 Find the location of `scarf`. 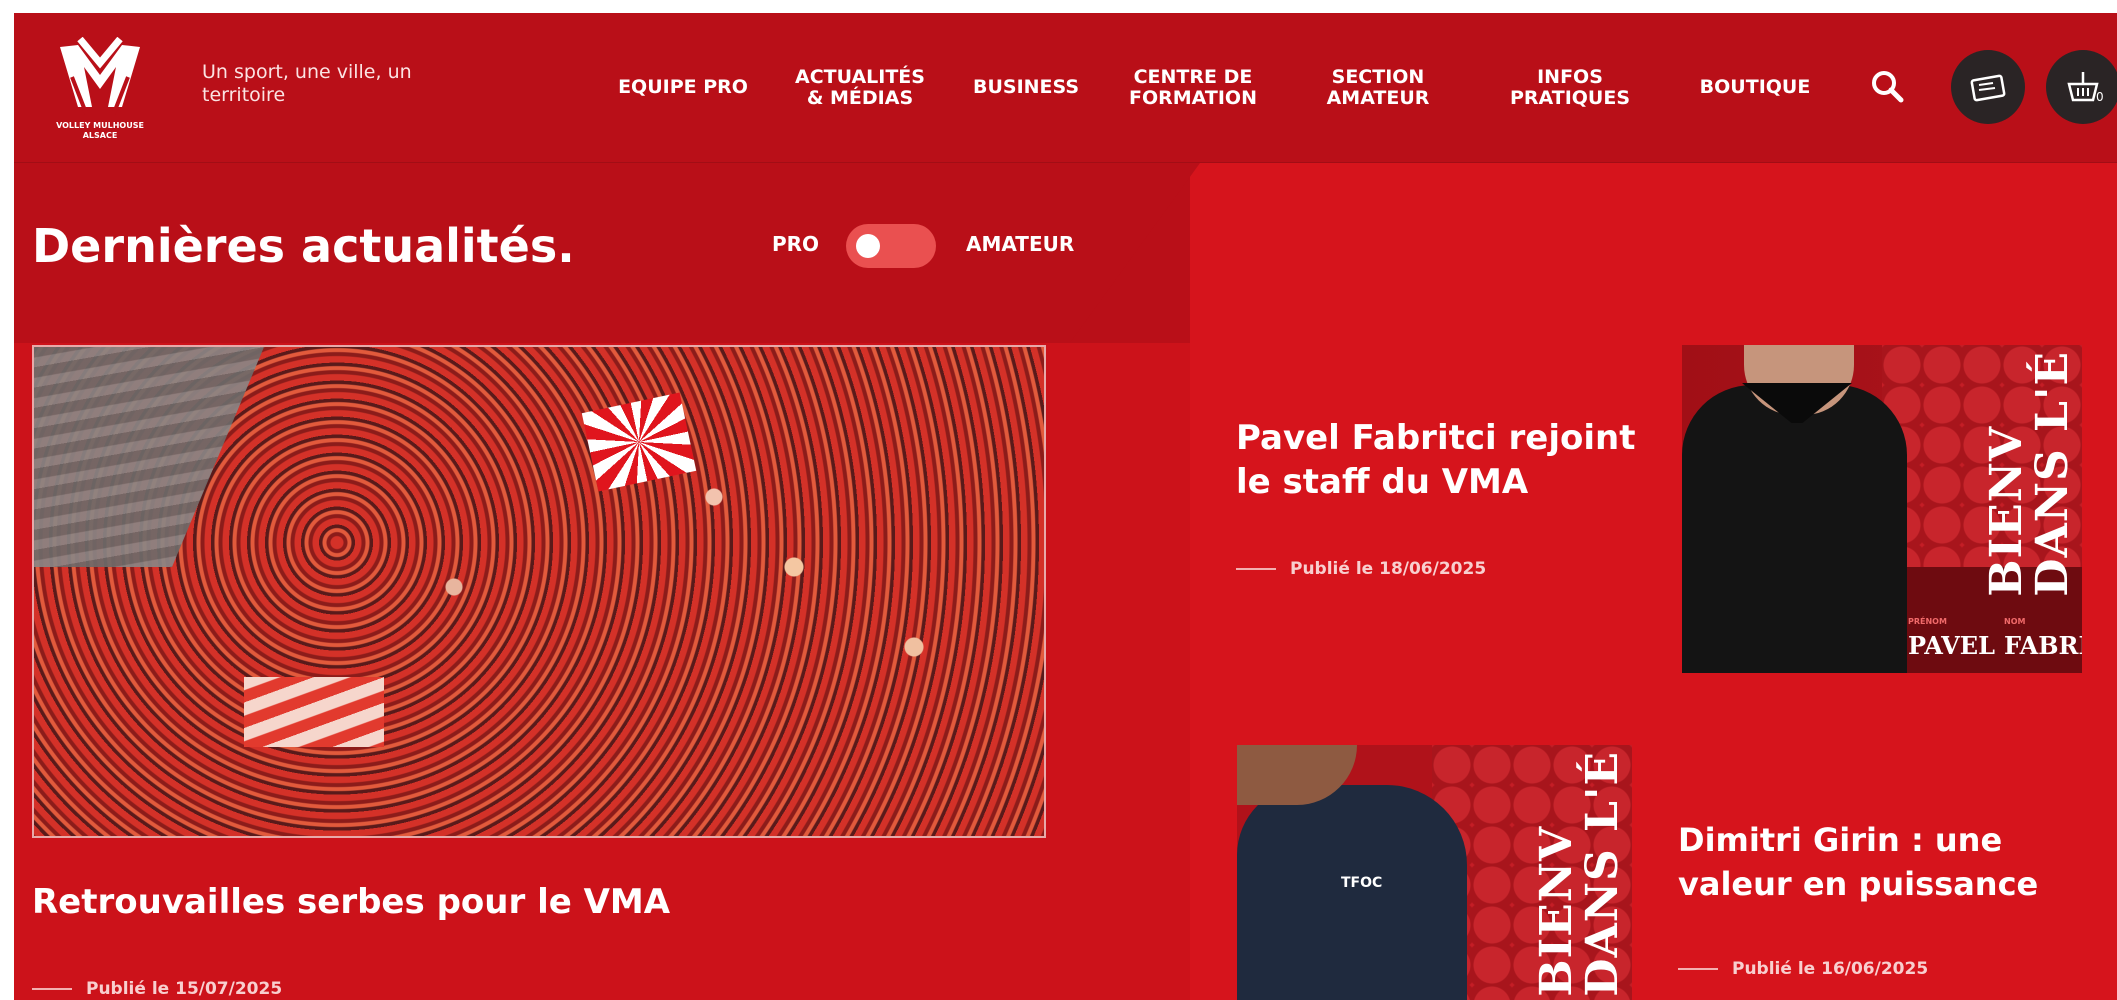

scarf is located at coordinates (314, 712).